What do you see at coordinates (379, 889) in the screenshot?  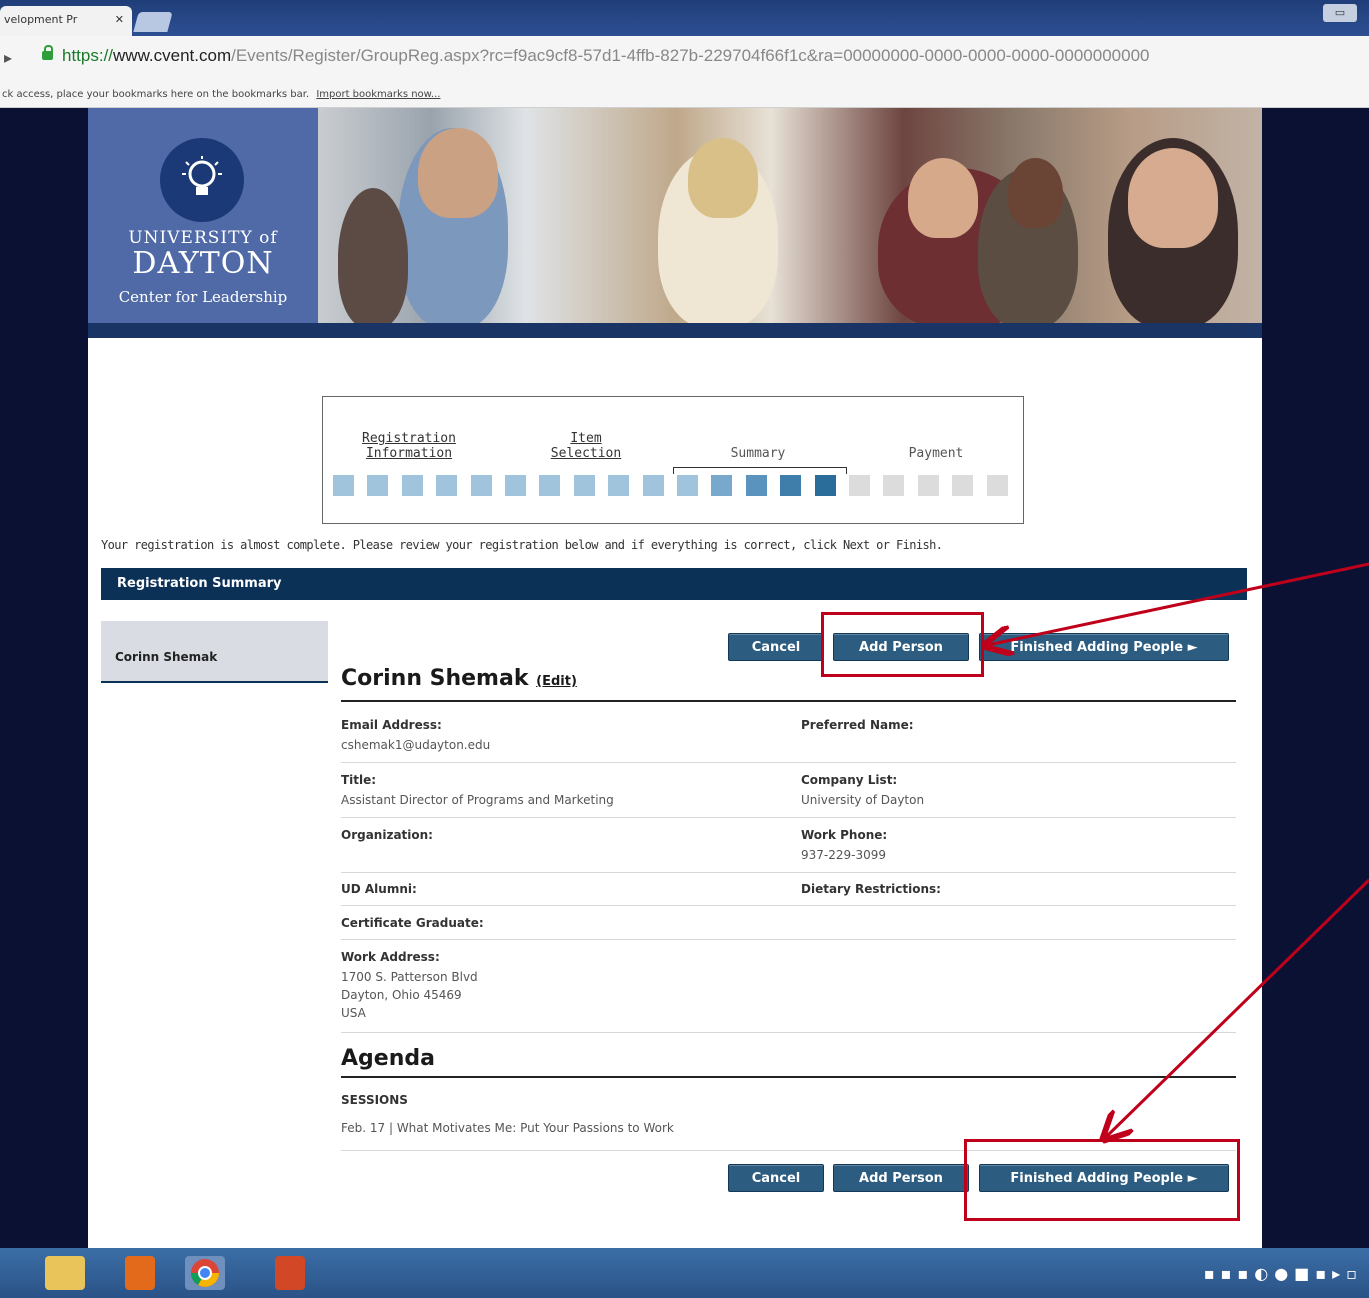 I see `ud-alumni-label: UD Alumni:` at bounding box center [379, 889].